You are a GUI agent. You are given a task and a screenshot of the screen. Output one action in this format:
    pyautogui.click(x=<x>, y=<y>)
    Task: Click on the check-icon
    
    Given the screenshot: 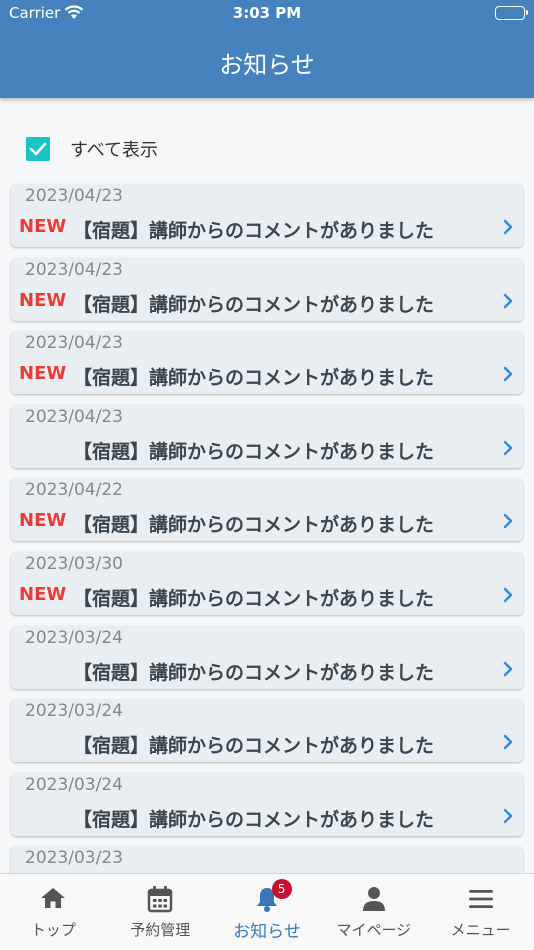 What is the action you would take?
    pyautogui.click(x=38, y=149)
    